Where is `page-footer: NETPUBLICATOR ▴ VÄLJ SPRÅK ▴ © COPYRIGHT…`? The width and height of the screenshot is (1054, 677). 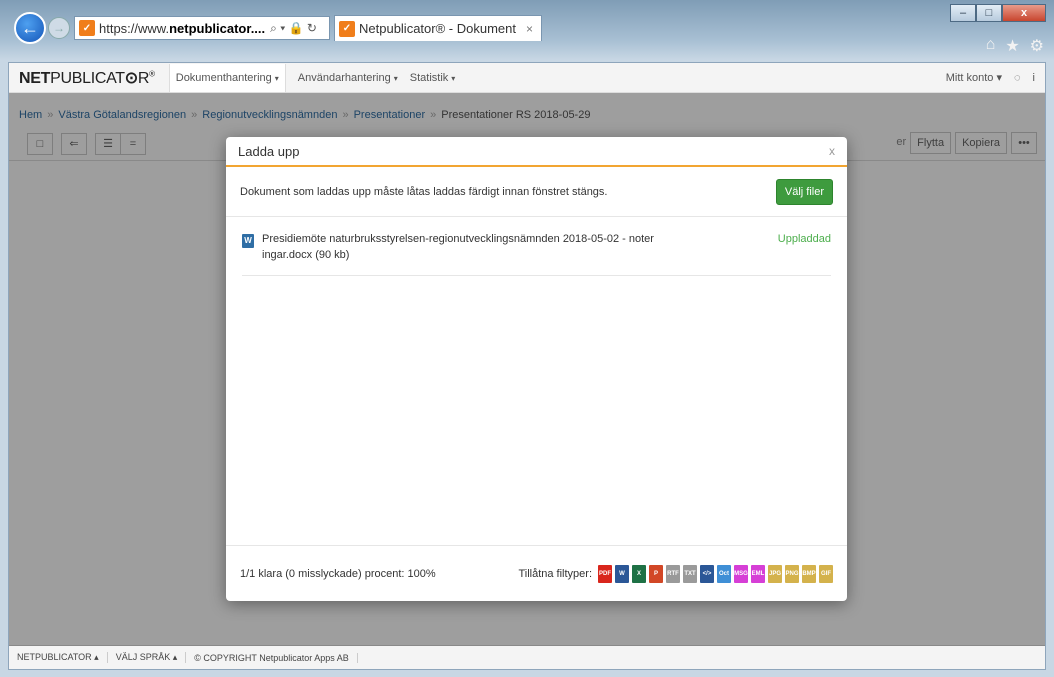 page-footer: NETPUBLICATOR ▴ VÄLJ SPRÅK ▴ © COPYRIGHT… is located at coordinates (527, 657).